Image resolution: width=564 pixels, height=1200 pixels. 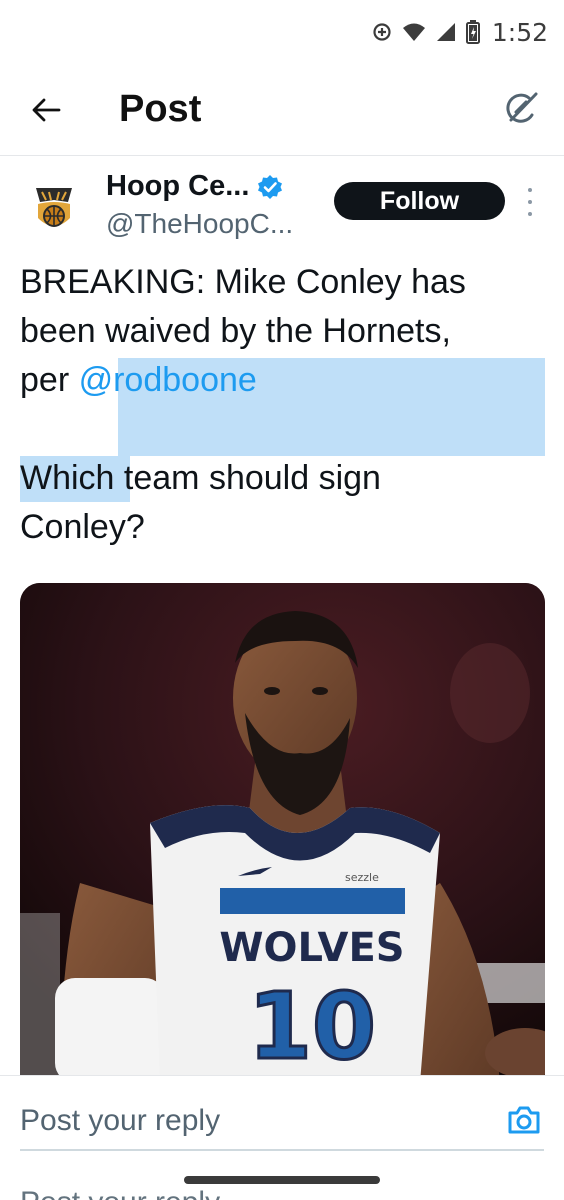 What do you see at coordinates (282, 32) in the screenshot?
I see `status-bar: 1:52` at bounding box center [282, 32].